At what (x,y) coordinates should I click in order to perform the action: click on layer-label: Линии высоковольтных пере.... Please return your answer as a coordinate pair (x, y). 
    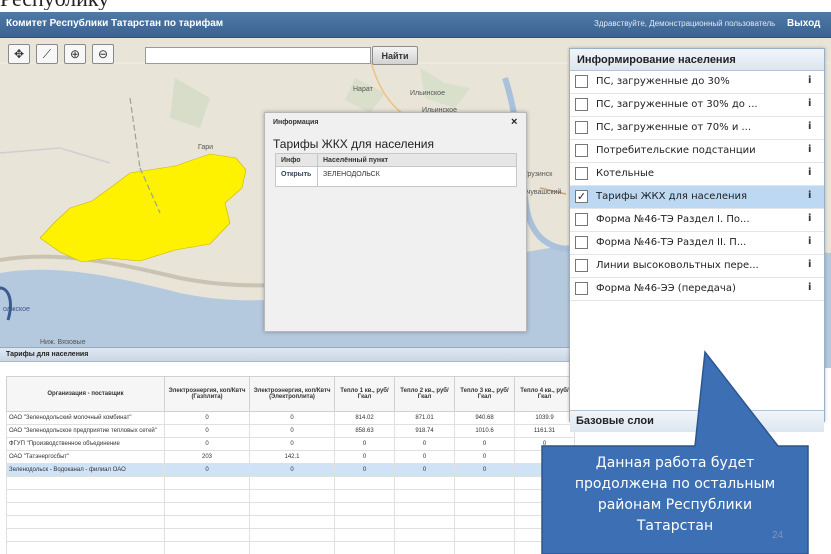
    Looking at the image, I should click on (677, 265).